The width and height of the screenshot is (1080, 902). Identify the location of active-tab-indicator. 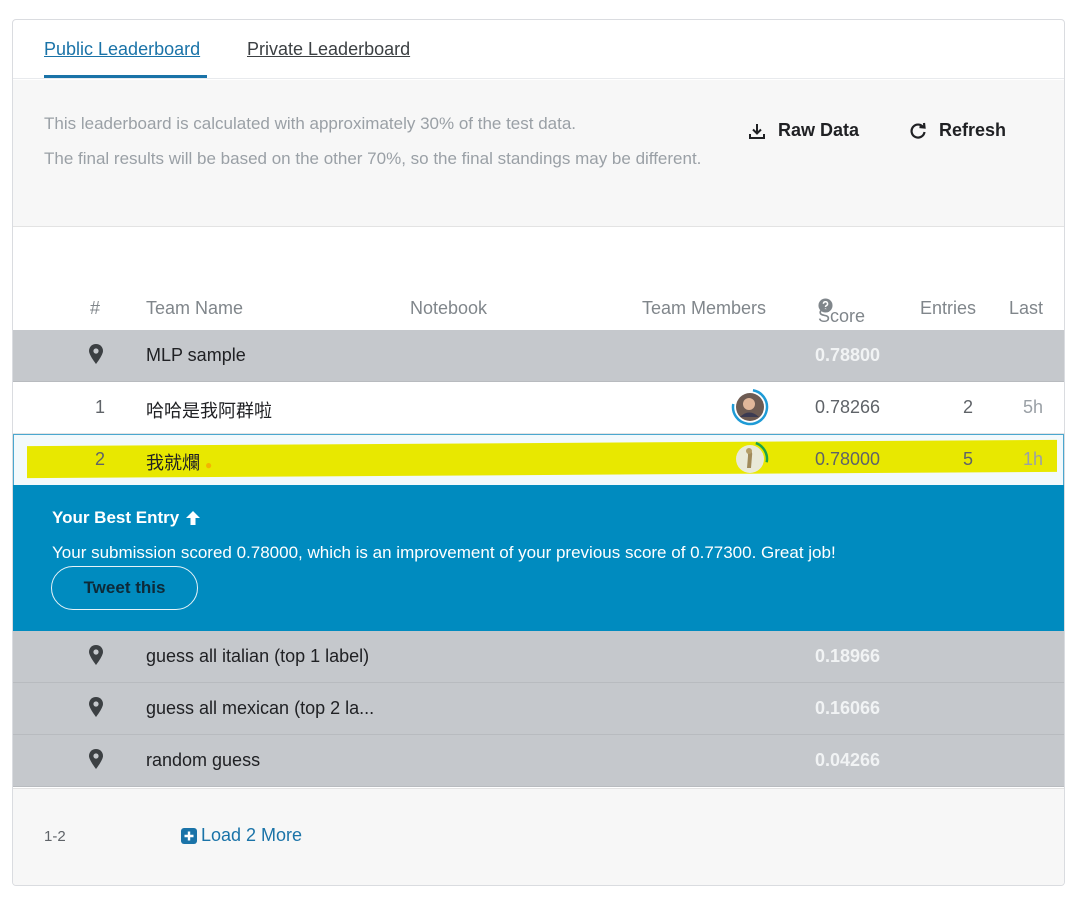
(125, 76).